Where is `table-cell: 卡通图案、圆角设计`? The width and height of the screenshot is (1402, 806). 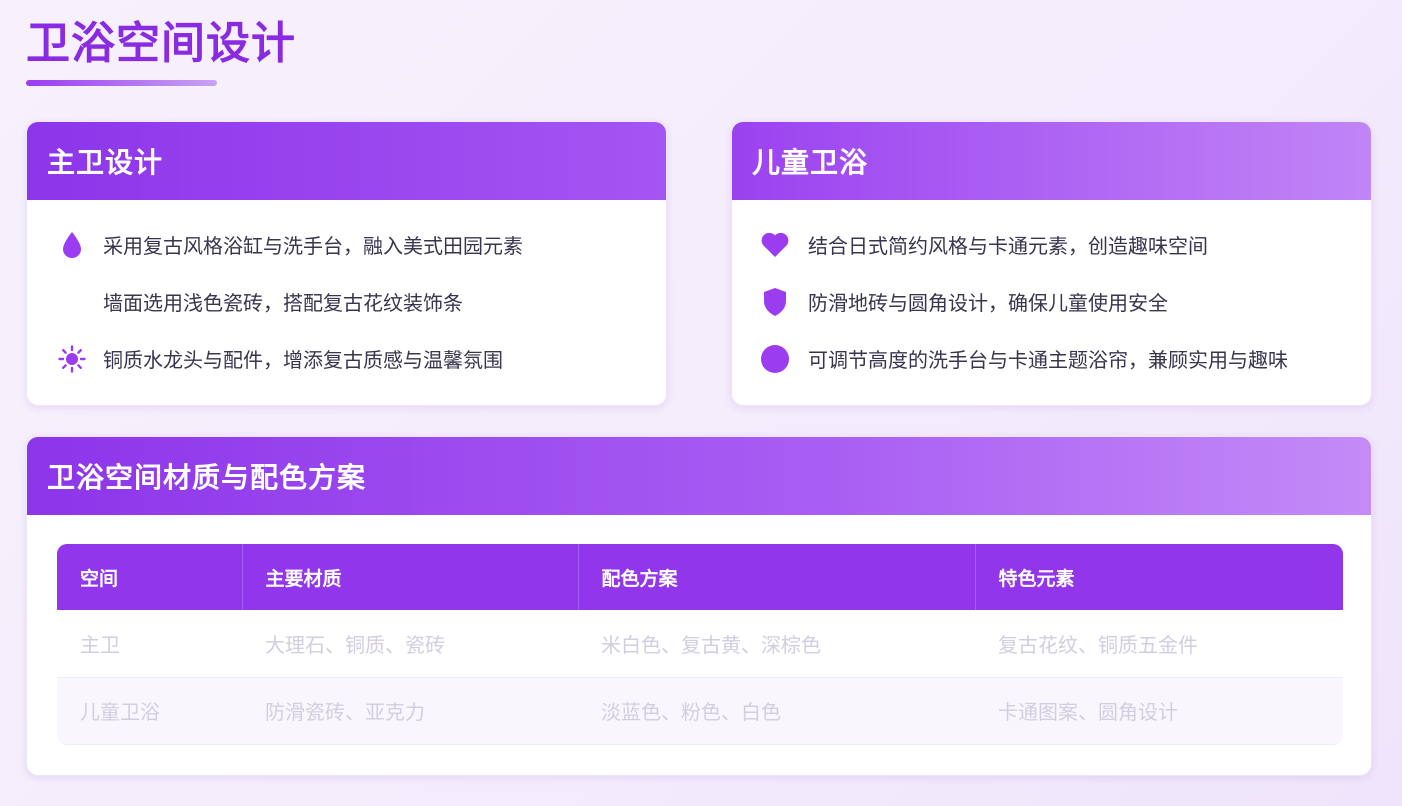 table-cell: 卡通图案、圆角设计 is located at coordinates (1159, 711).